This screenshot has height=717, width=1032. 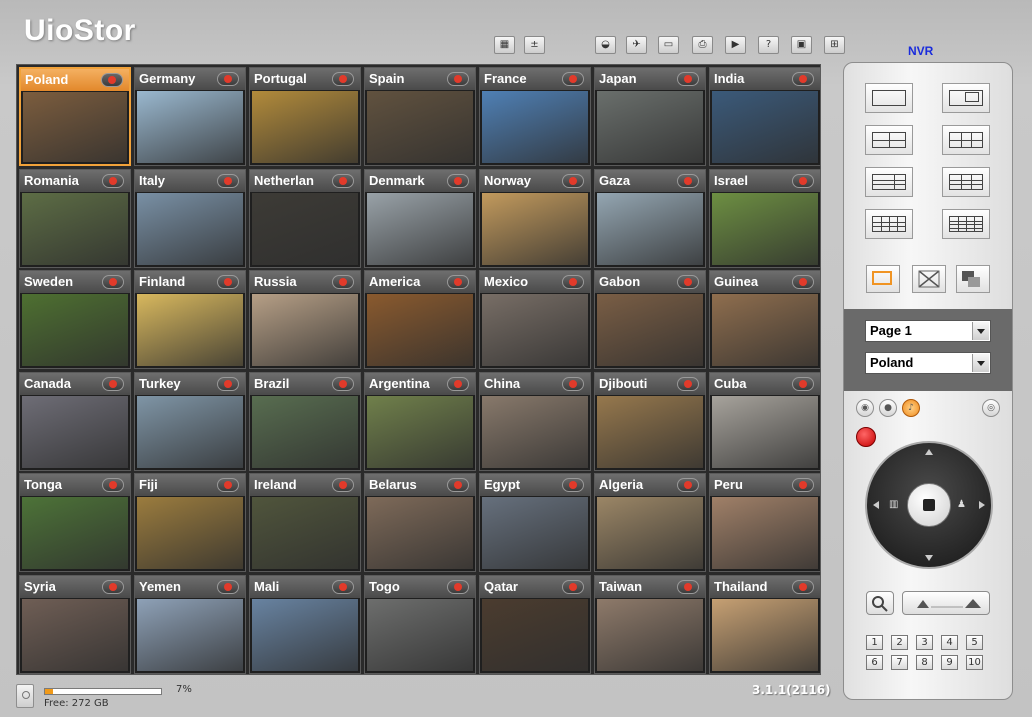 I want to click on camera-tile: France, so click(x=535, y=116).